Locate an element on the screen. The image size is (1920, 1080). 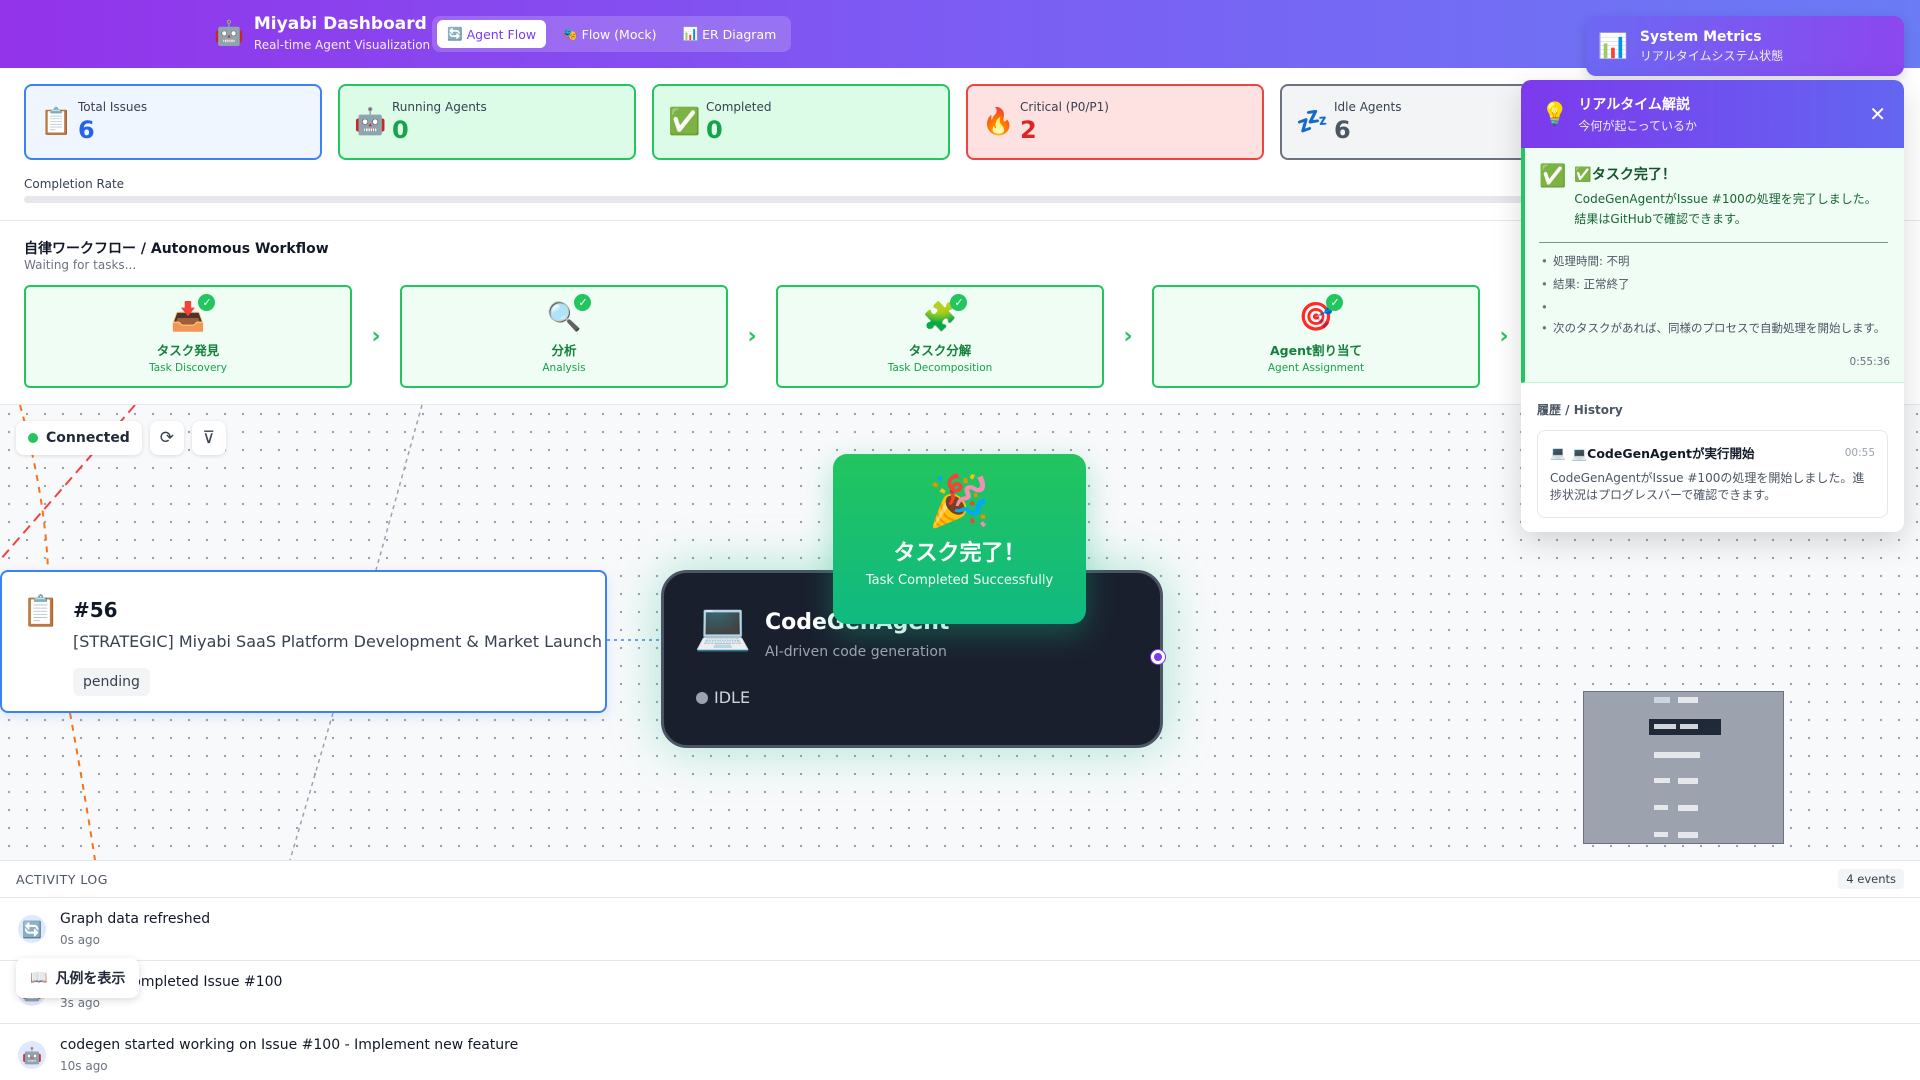
step-label-en: Task Decomposition is located at coordinates (940, 367).